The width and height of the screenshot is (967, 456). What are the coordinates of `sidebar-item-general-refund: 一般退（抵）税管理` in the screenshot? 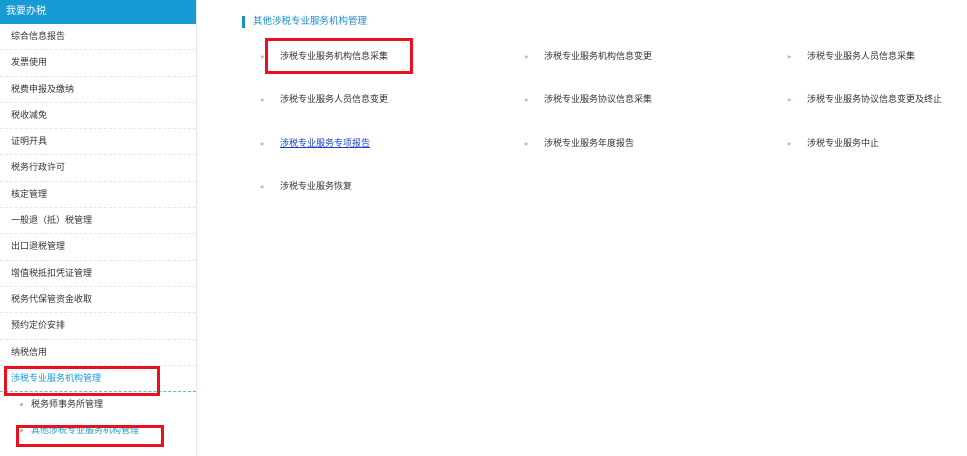 It's located at (98, 221).